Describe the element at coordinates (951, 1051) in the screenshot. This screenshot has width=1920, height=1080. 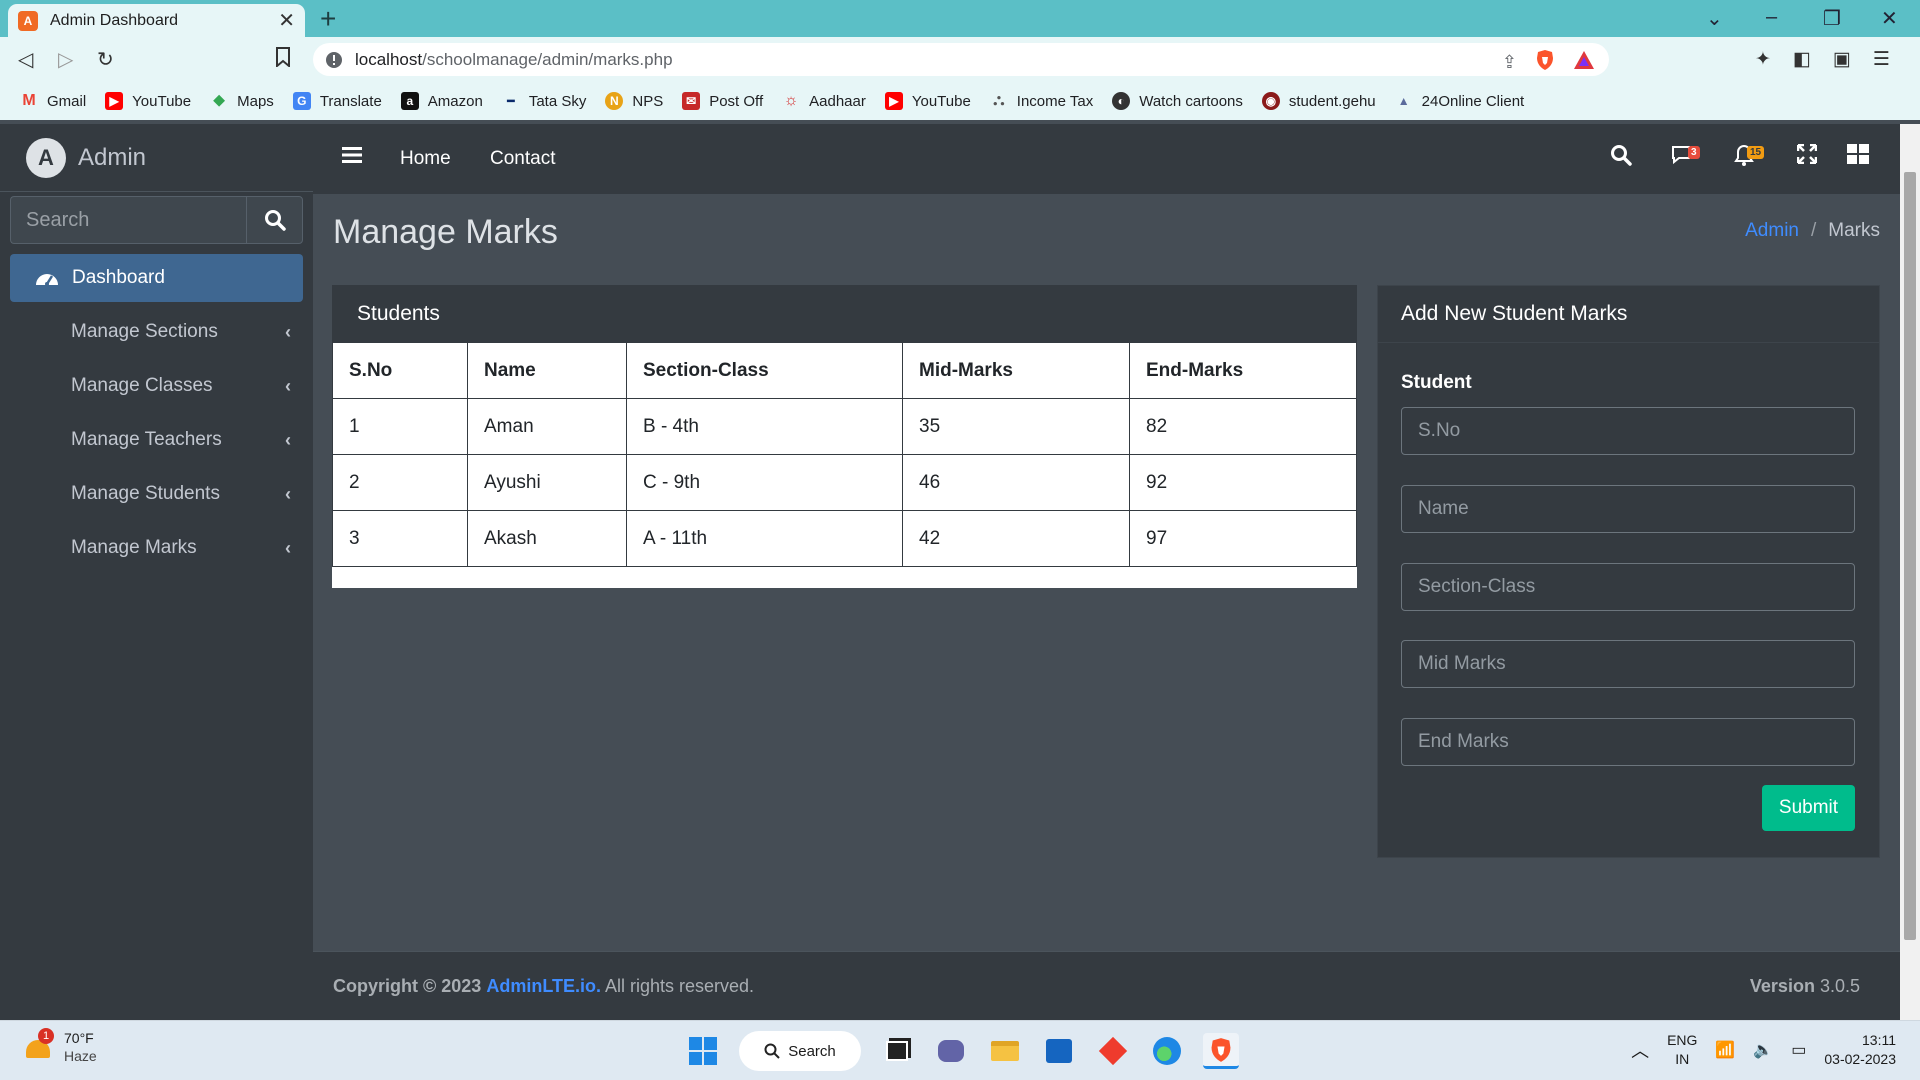
I see `teams-chat-icon` at that location.